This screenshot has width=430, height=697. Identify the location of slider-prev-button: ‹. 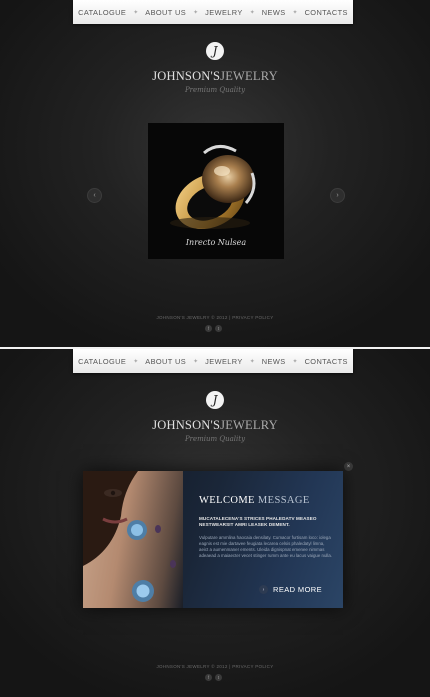
(94, 195).